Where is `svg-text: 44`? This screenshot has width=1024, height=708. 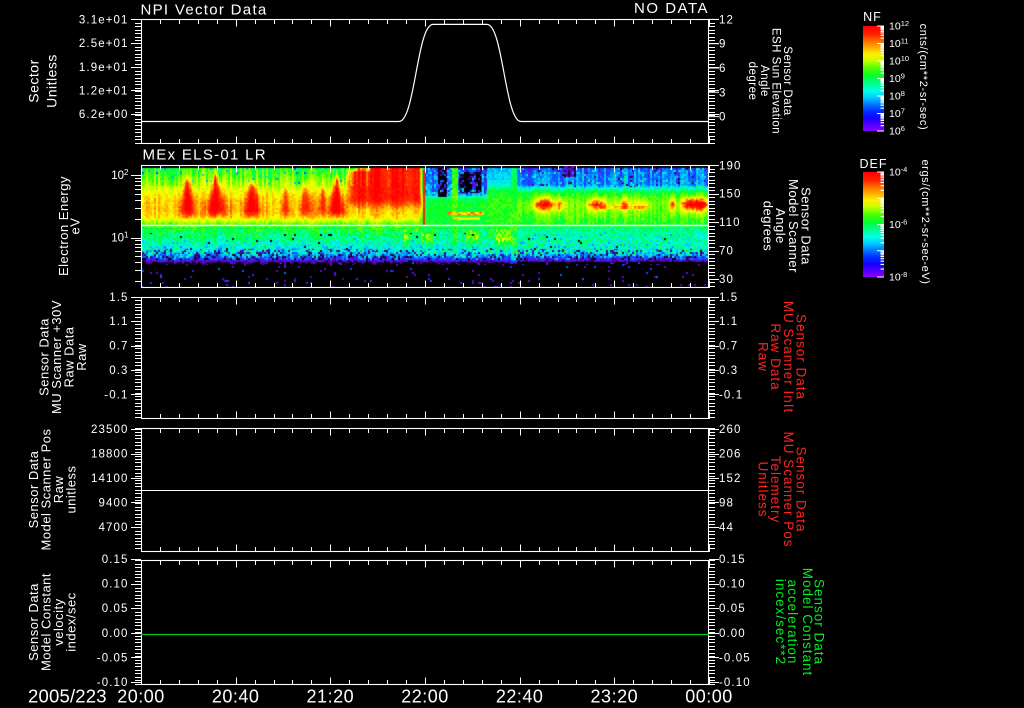
svg-text: 44 is located at coordinates (726, 528).